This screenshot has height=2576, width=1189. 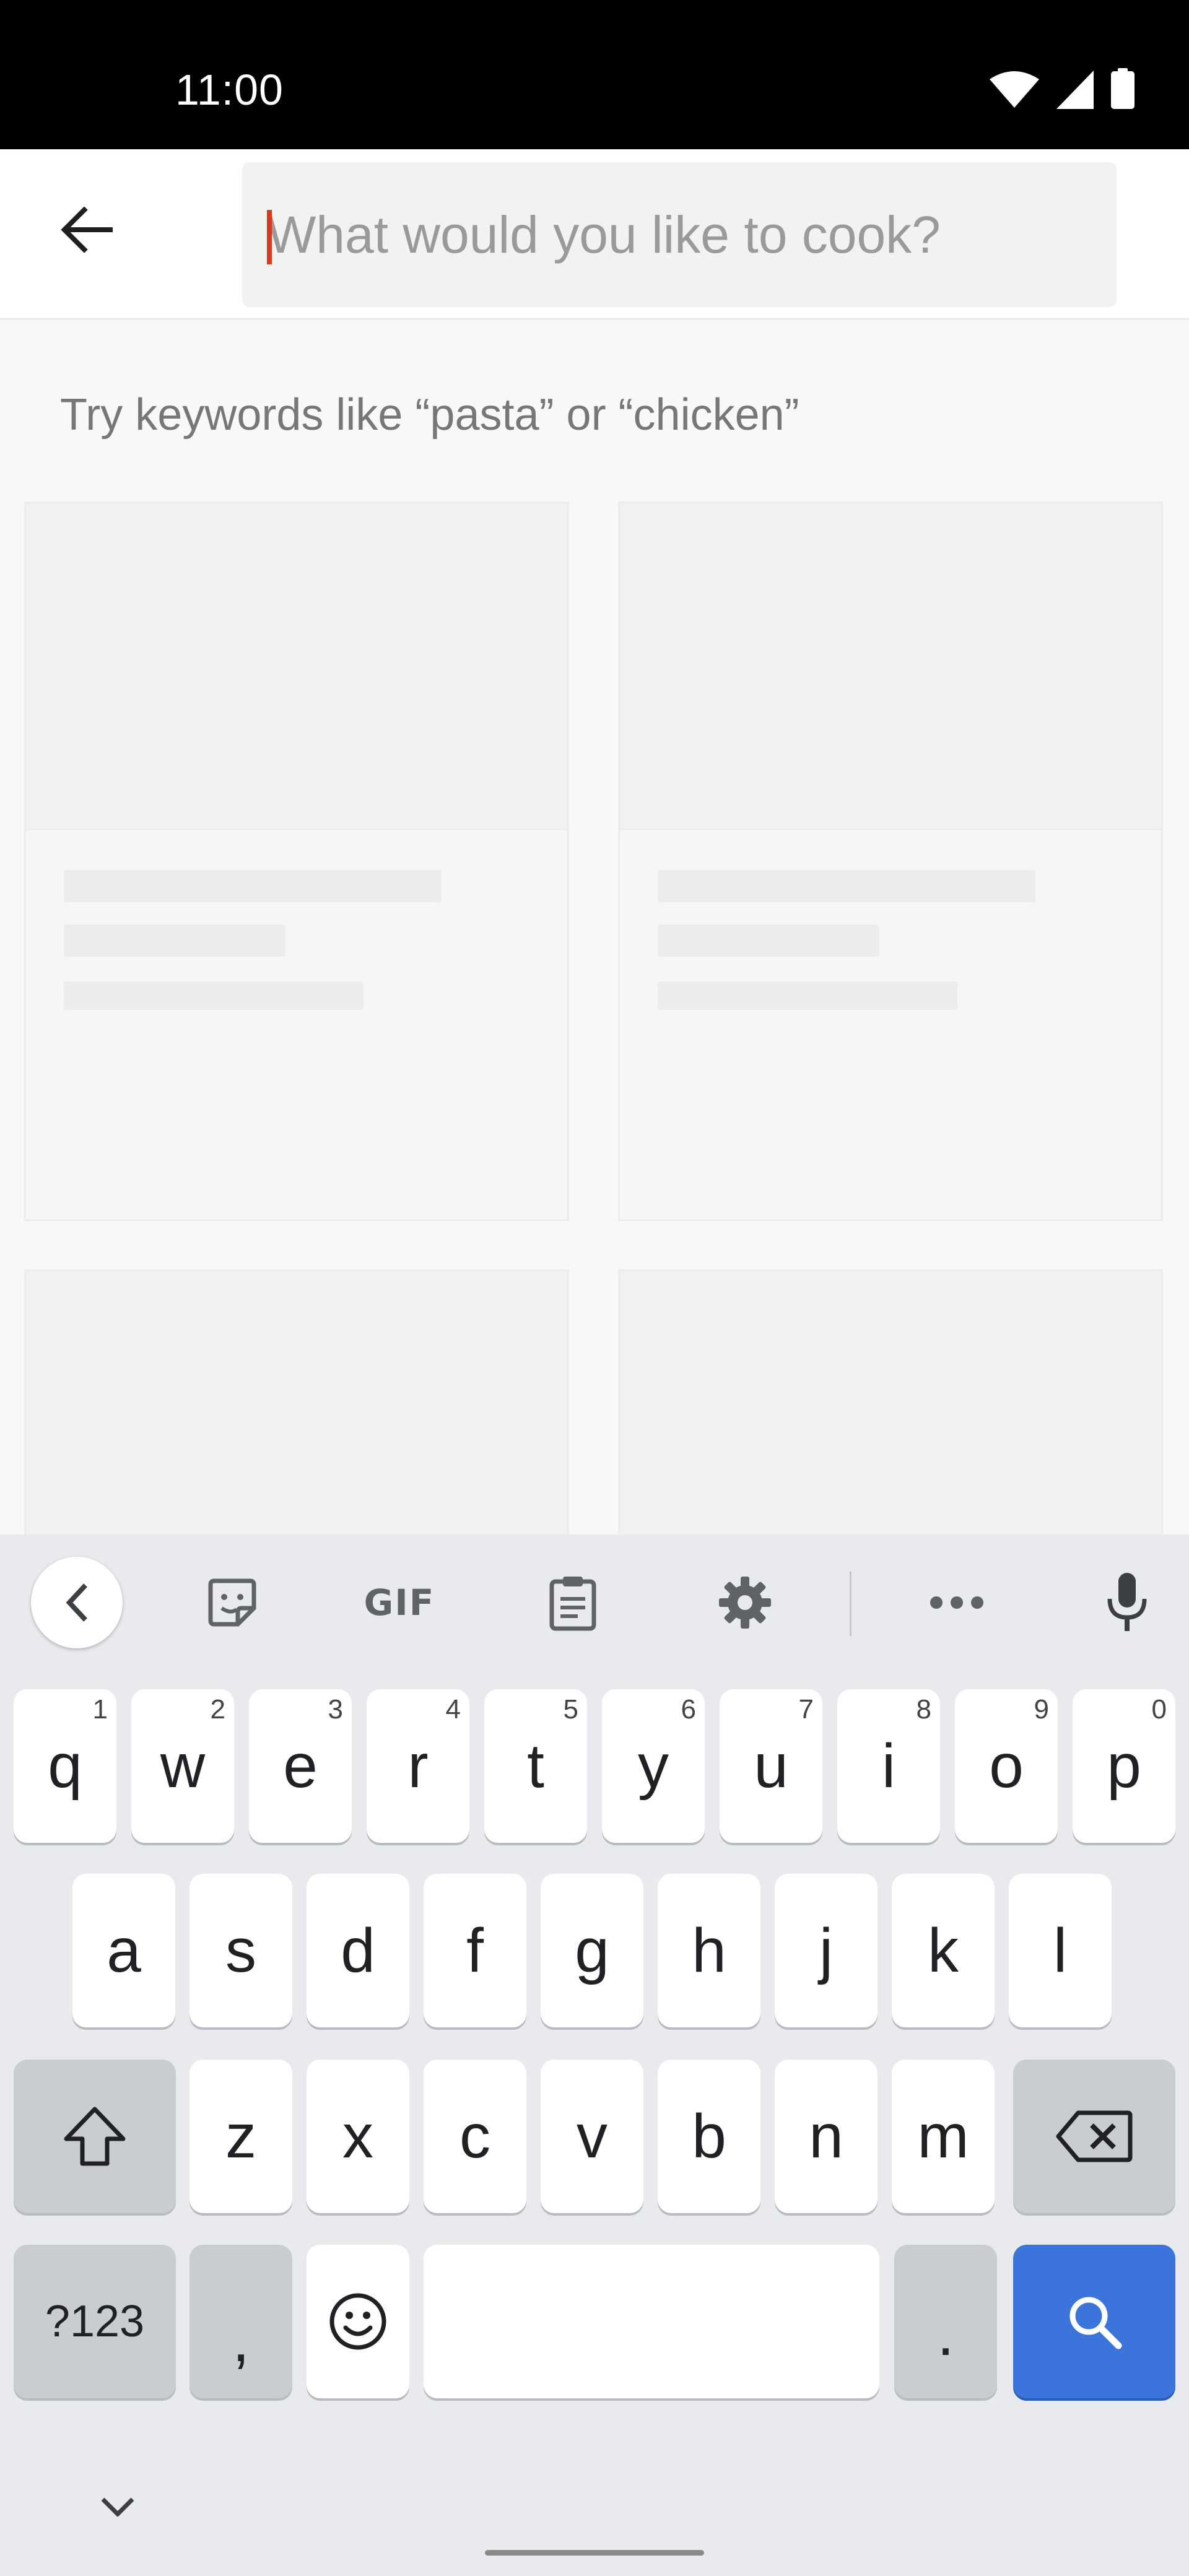 I want to click on status-icons, so click(x=1062, y=88).